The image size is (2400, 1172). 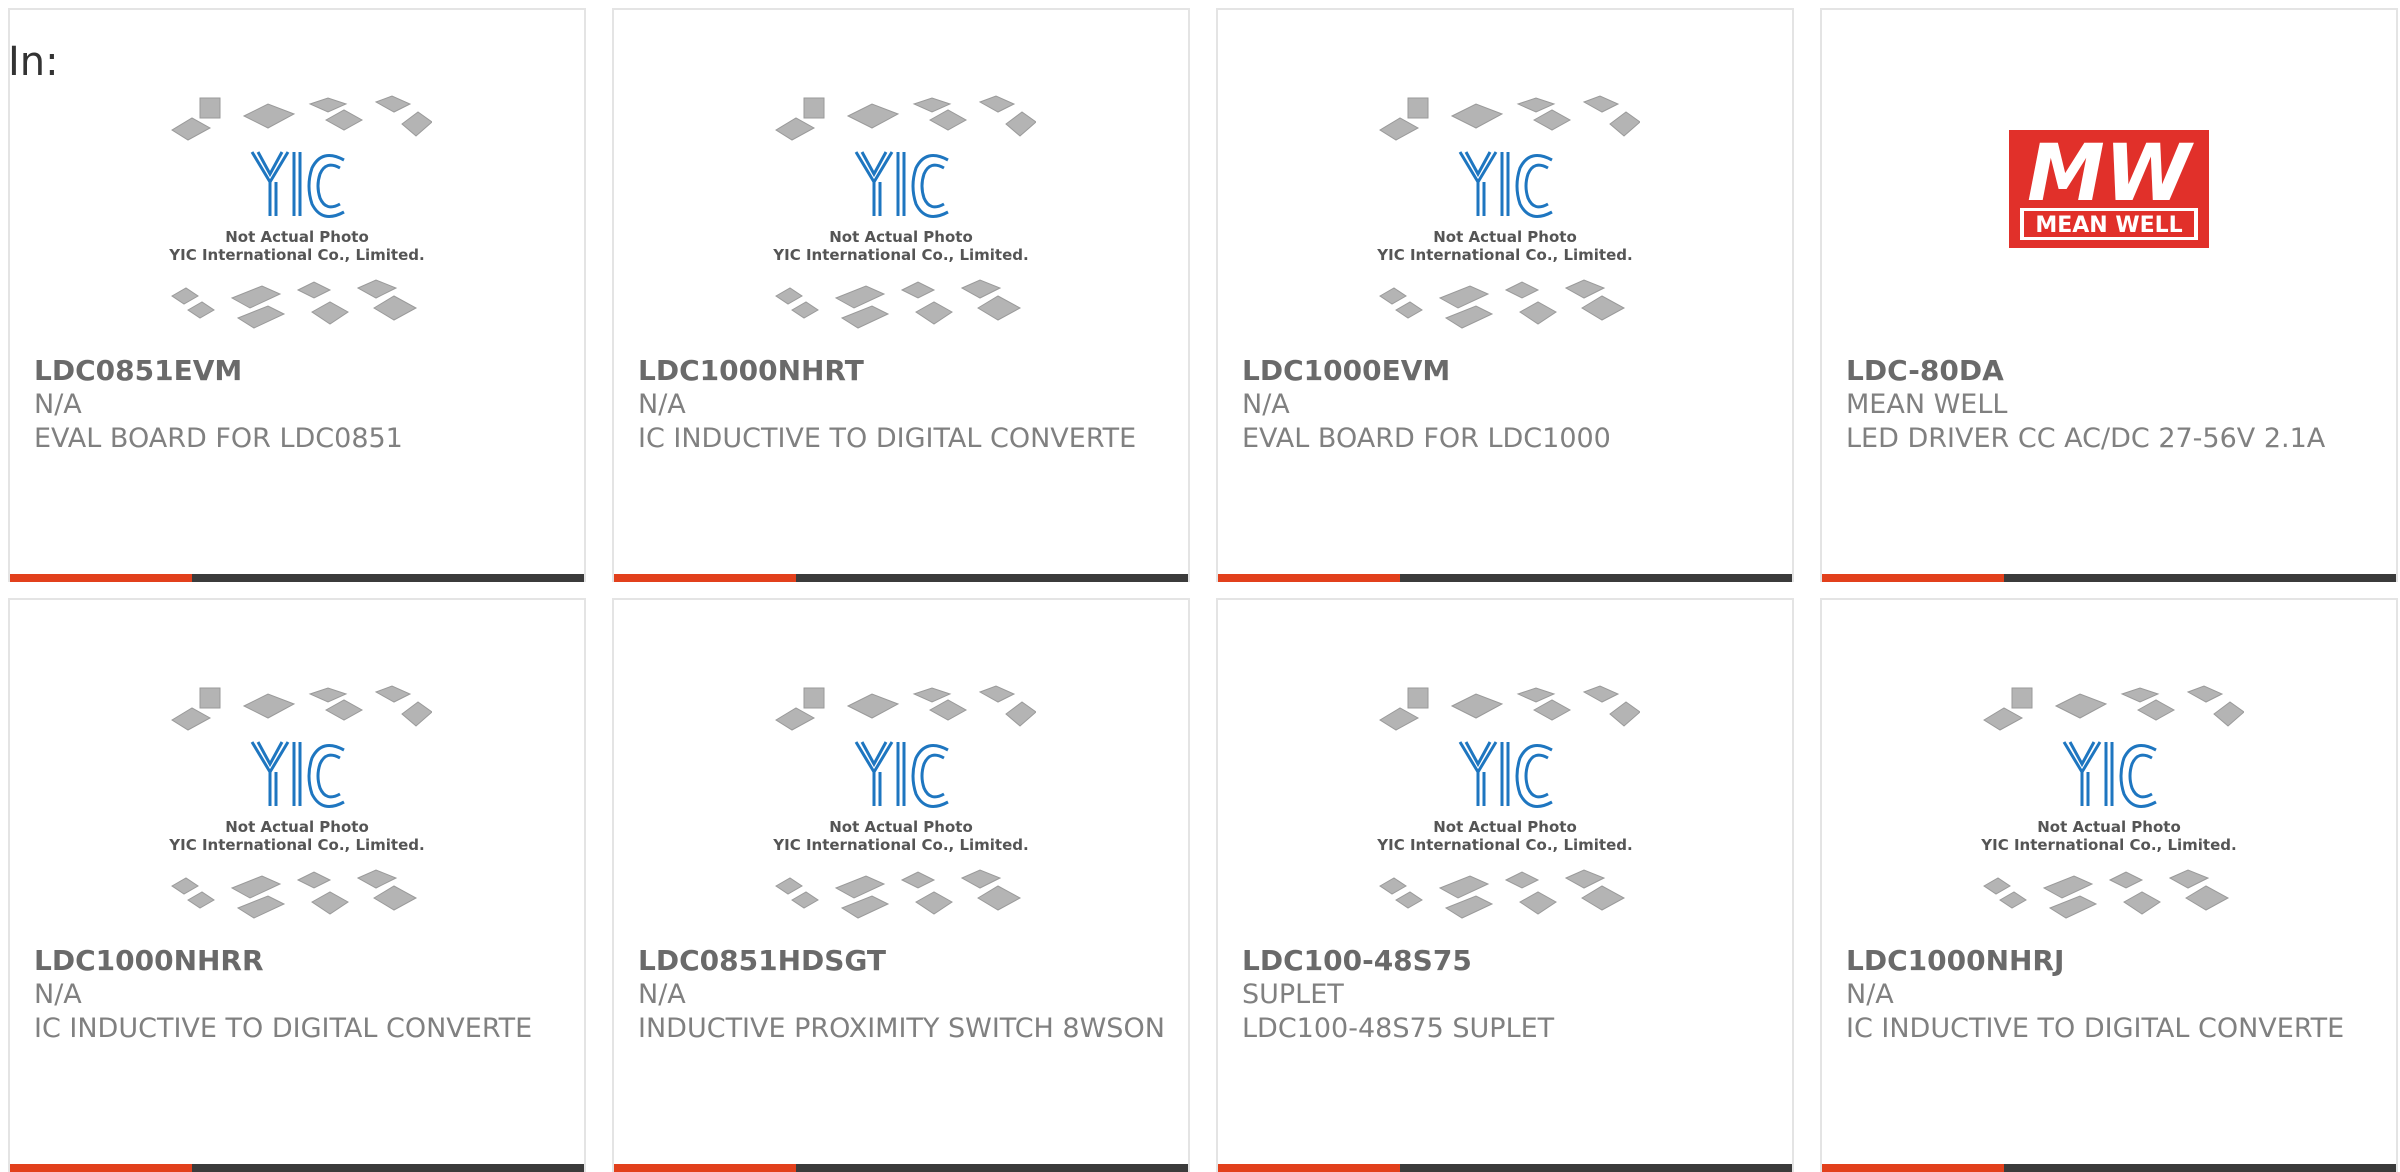 I want to click on description: EVAL BOARD FOR LDC0851, so click(x=218, y=438).